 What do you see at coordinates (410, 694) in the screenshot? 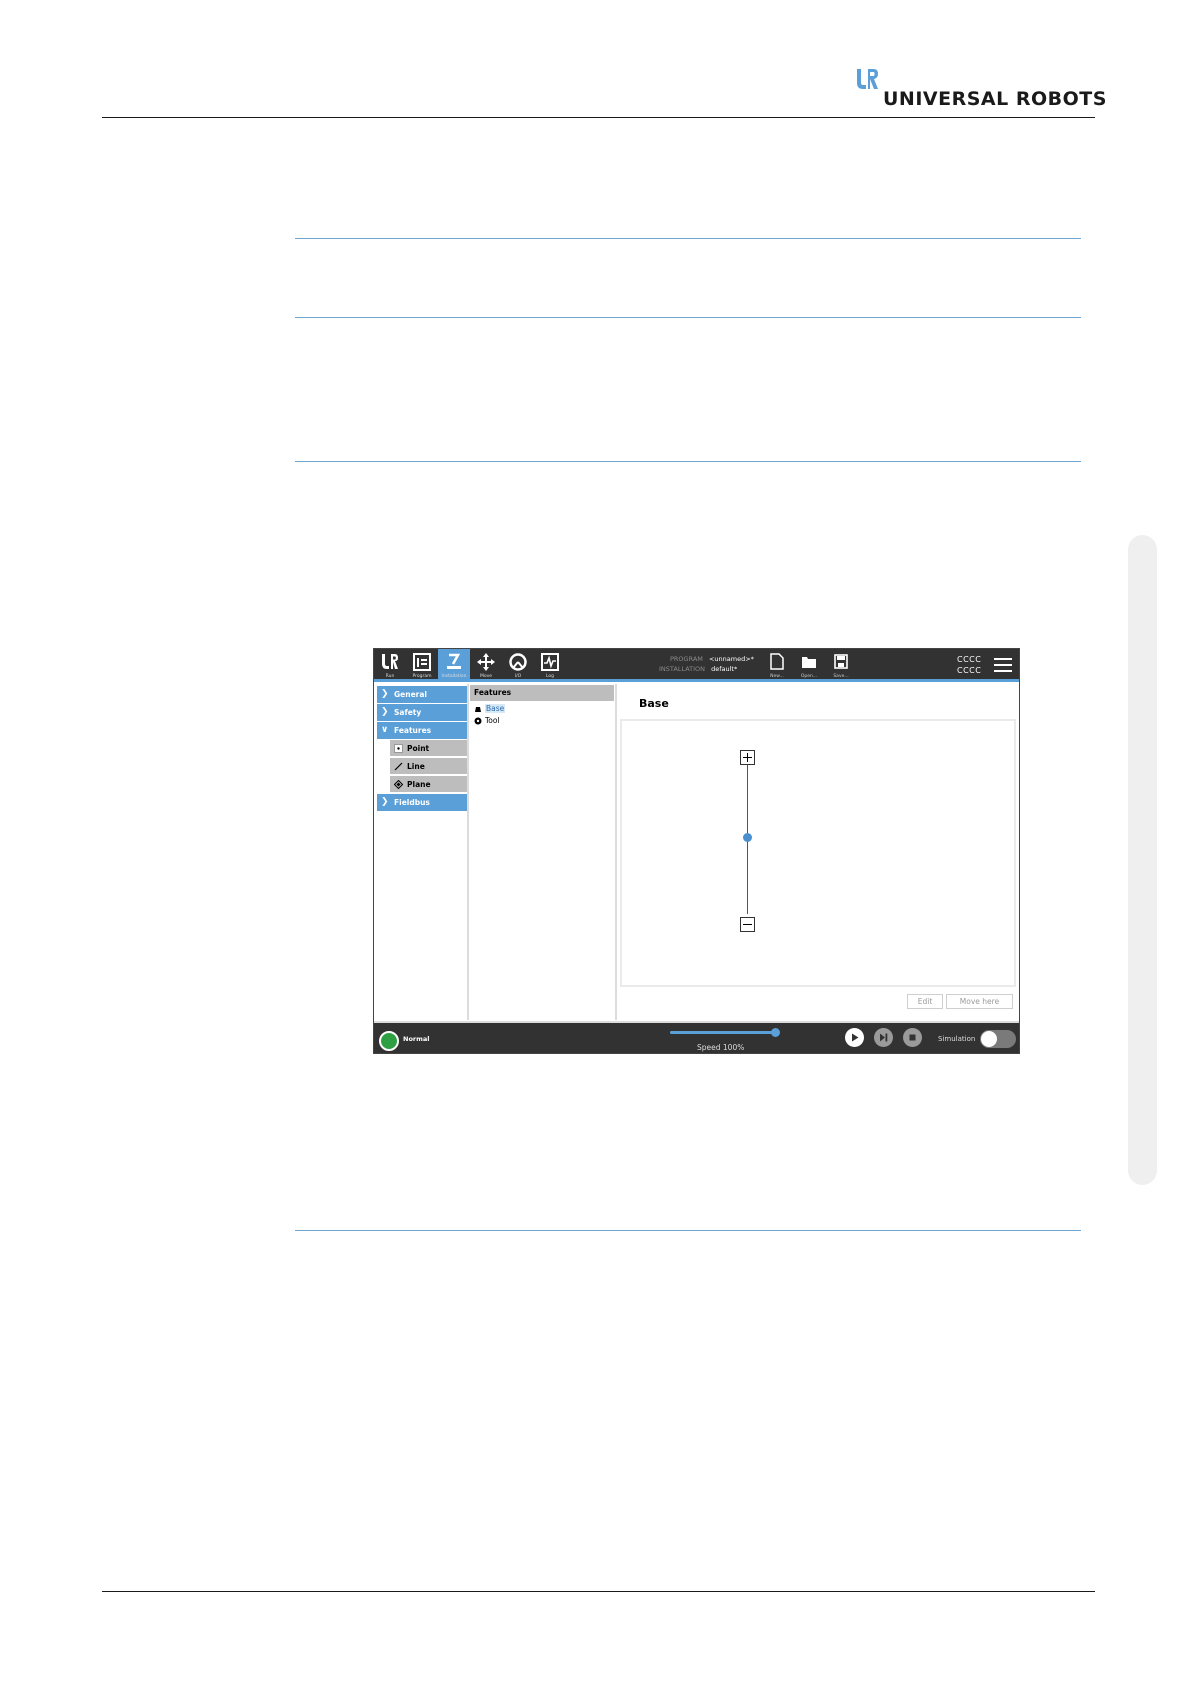
I see `menu-general-label: General` at bounding box center [410, 694].